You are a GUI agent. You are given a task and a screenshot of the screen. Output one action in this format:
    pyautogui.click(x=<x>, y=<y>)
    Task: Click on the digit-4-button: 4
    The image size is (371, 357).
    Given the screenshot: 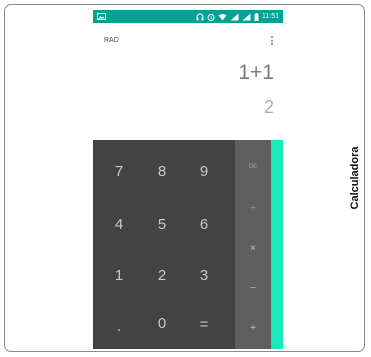 What is the action you would take?
    pyautogui.click(x=119, y=224)
    